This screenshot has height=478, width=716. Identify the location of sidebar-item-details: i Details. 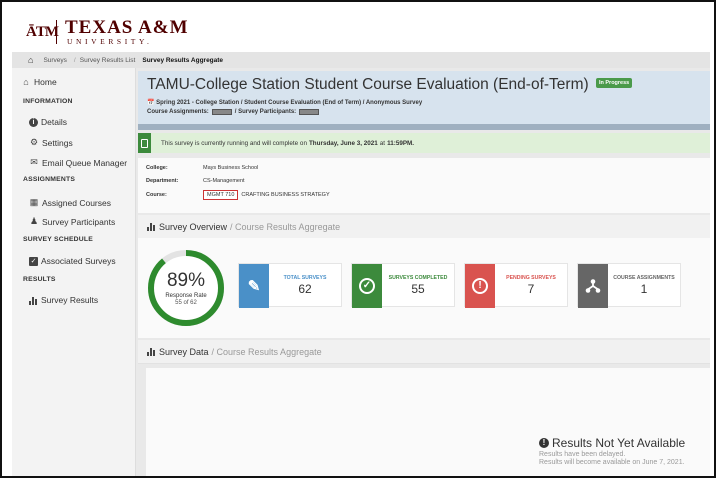
(48, 122).